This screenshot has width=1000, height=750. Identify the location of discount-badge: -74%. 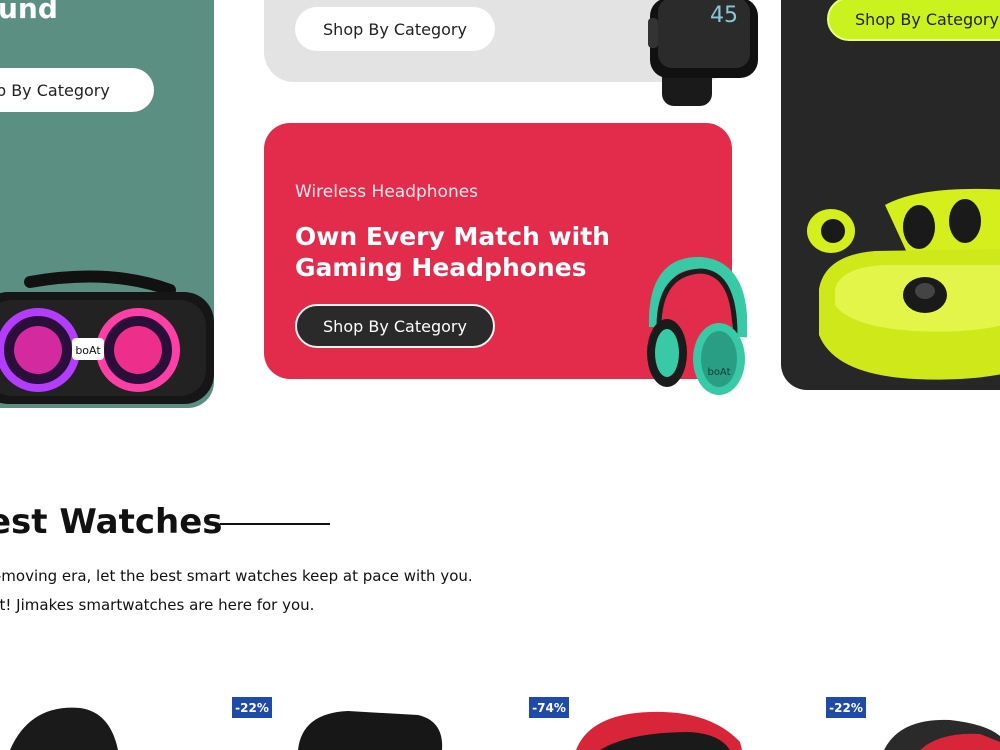
(549, 707).